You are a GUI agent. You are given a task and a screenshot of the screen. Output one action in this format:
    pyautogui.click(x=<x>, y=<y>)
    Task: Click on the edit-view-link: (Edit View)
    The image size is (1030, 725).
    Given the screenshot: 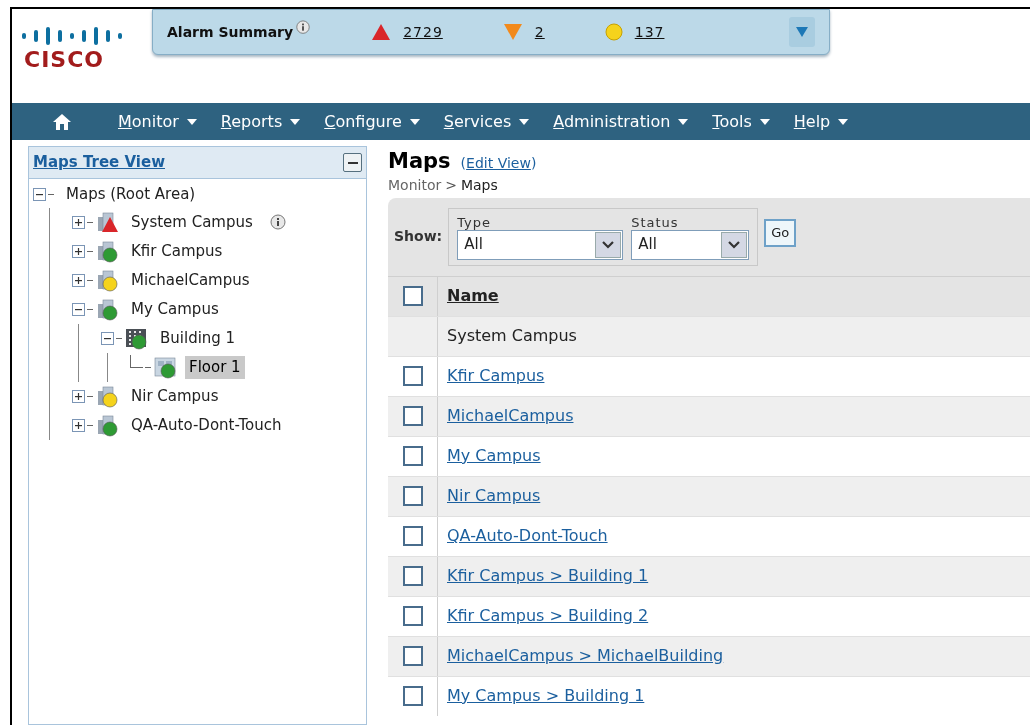 What is the action you would take?
    pyautogui.click(x=498, y=163)
    